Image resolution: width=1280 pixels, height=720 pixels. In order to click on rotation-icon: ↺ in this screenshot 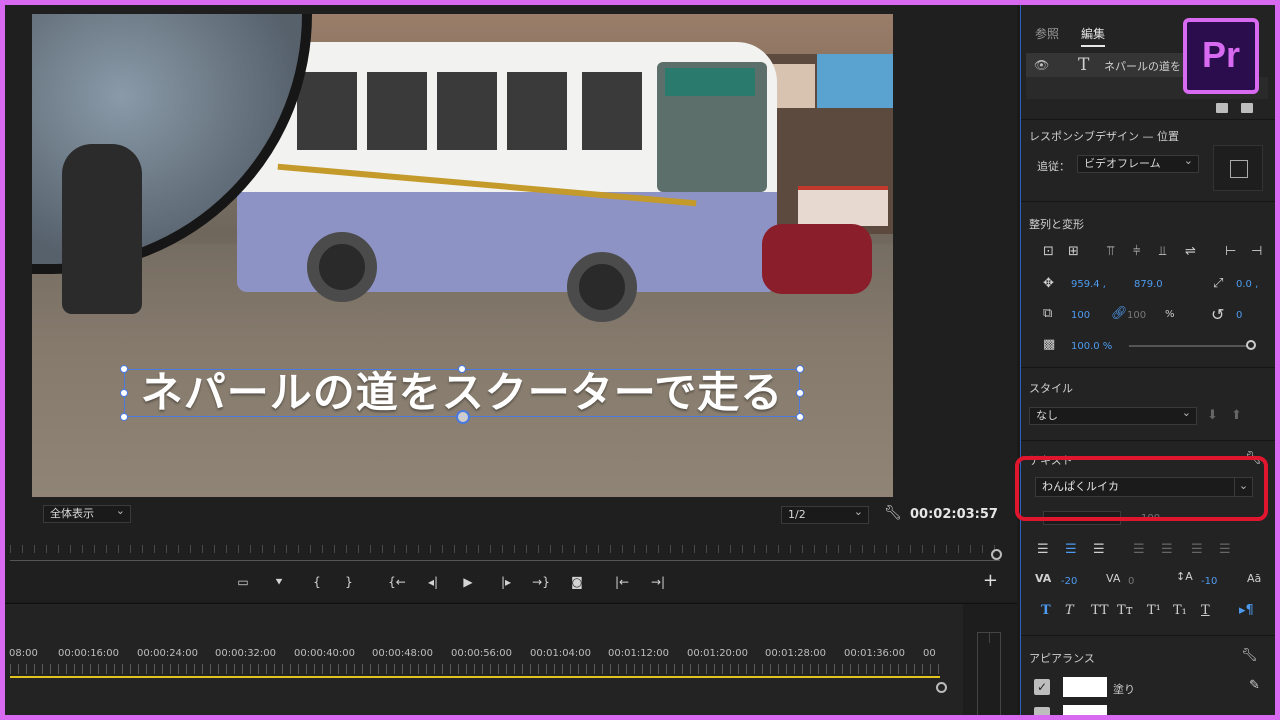, I will do `click(1218, 314)`.